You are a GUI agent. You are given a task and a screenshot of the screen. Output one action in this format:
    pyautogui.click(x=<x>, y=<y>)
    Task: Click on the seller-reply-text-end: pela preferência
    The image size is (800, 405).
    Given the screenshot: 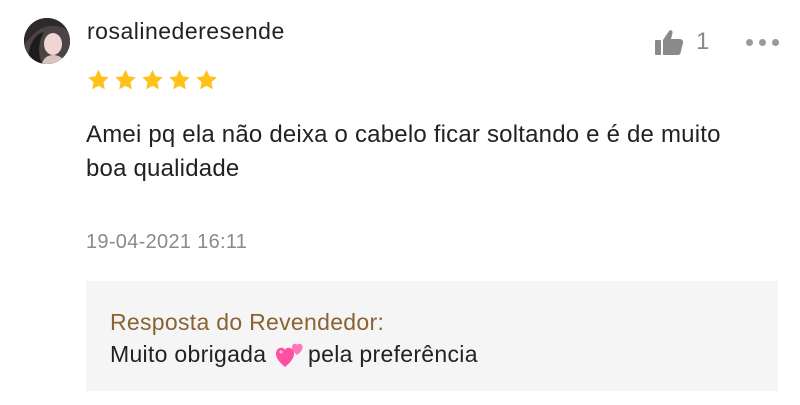 What is the action you would take?
    pyautogui.click(x=393, y=353)
    